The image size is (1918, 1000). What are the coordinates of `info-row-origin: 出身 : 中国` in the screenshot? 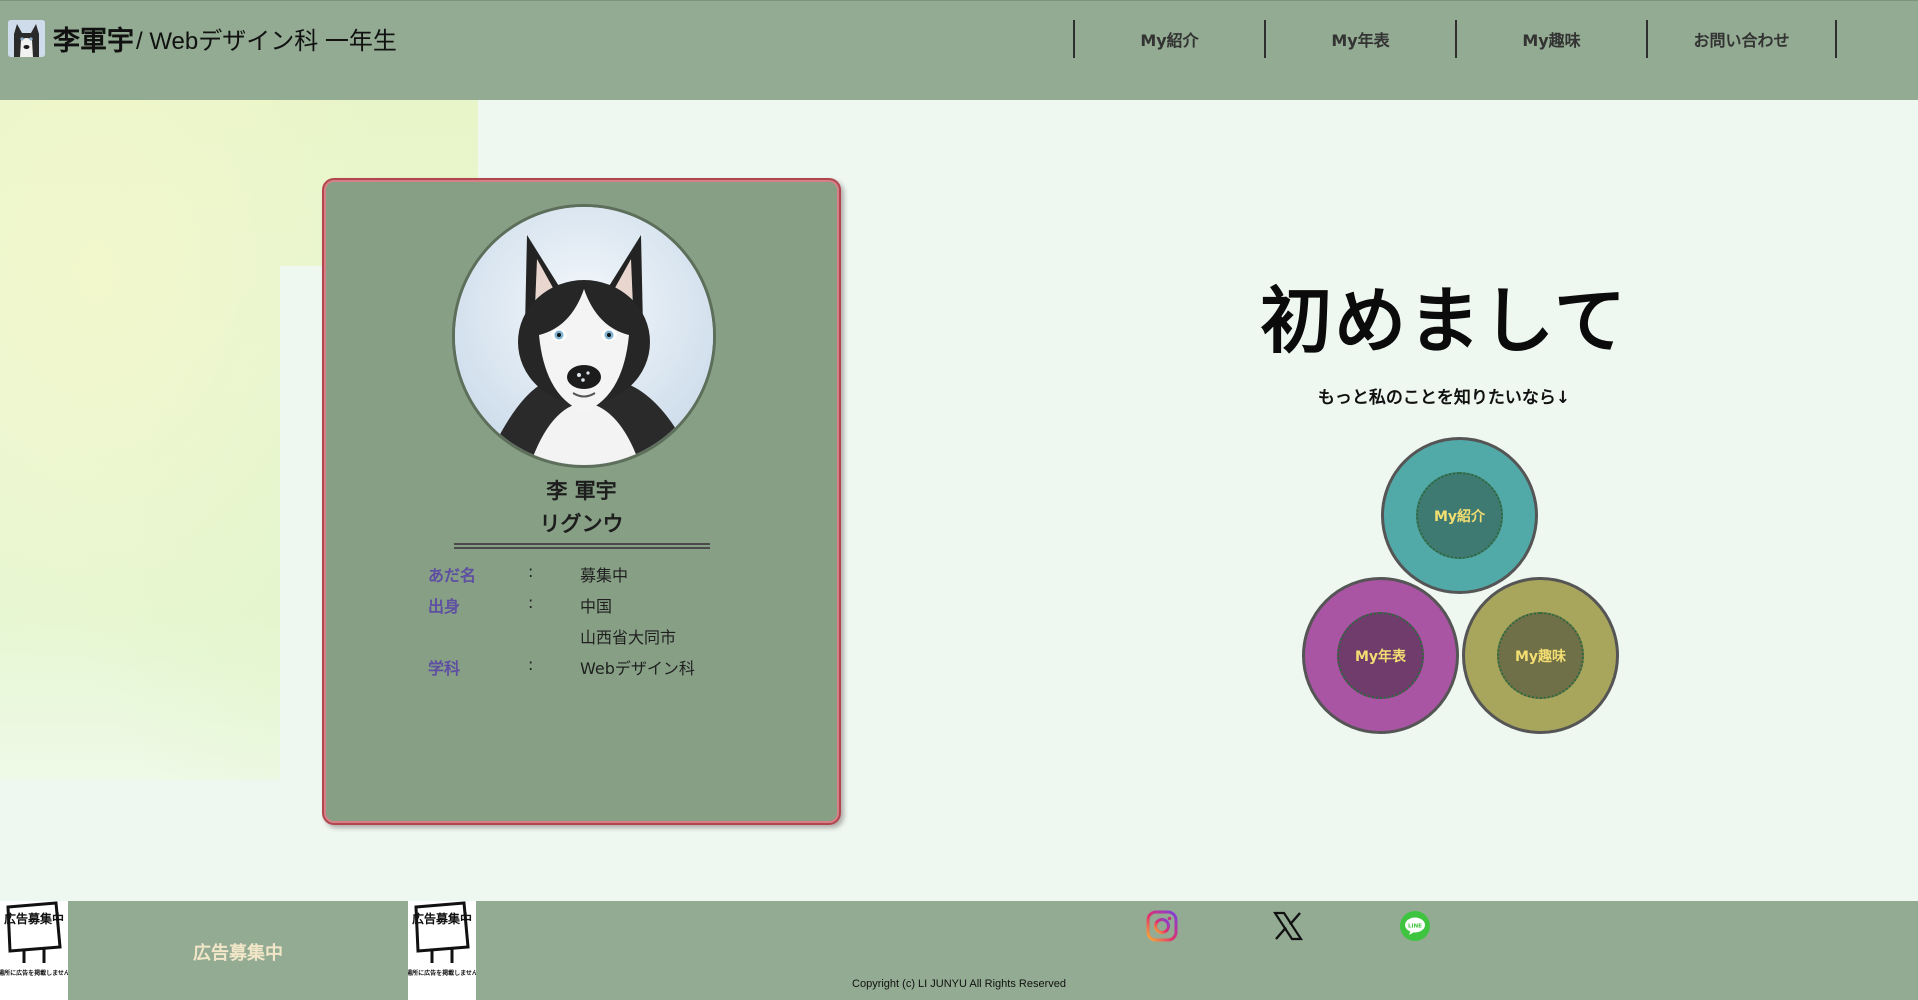 It's located at (588, 608).